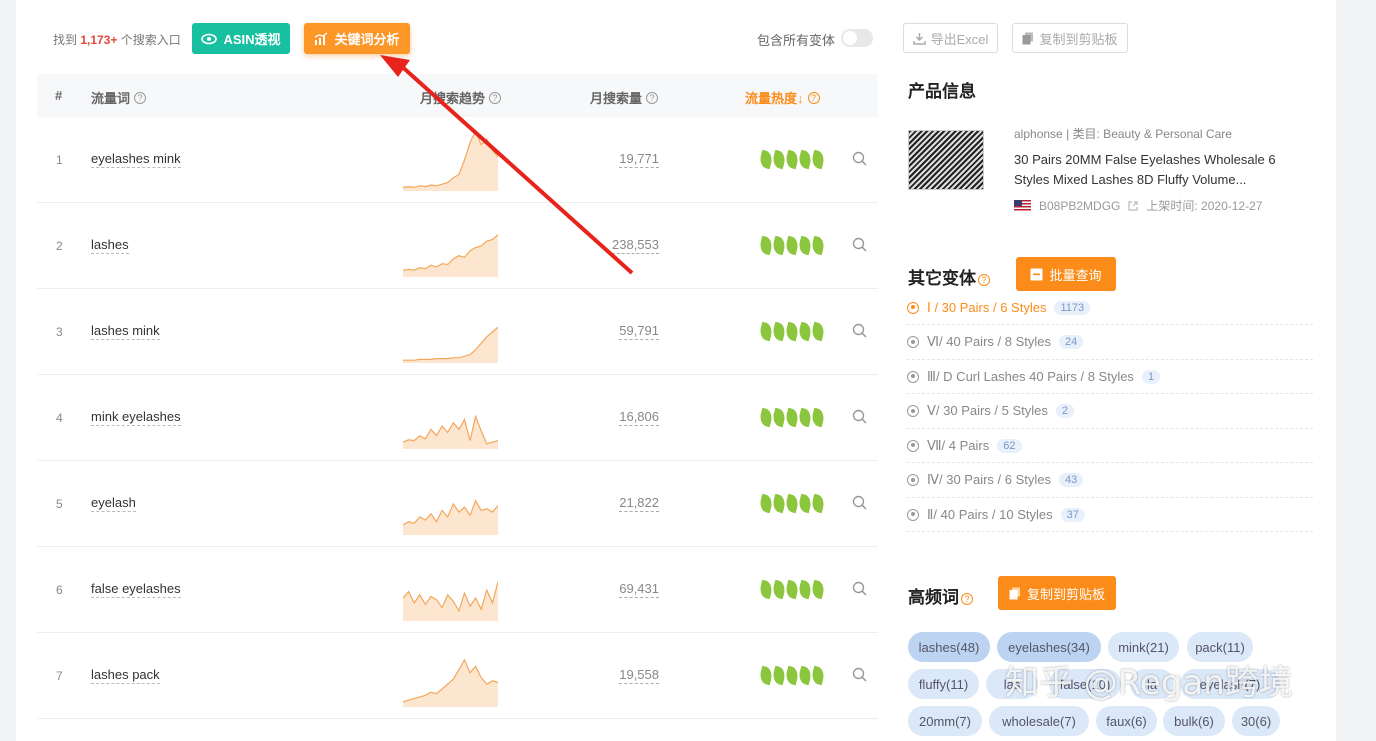 The image size is (1376, 741). Describe the element at coordinates (1110, 343) in the screenshot. I see `variant-item: Ⅵ/ 40 Pairs / 8 Styles 24` at that location.